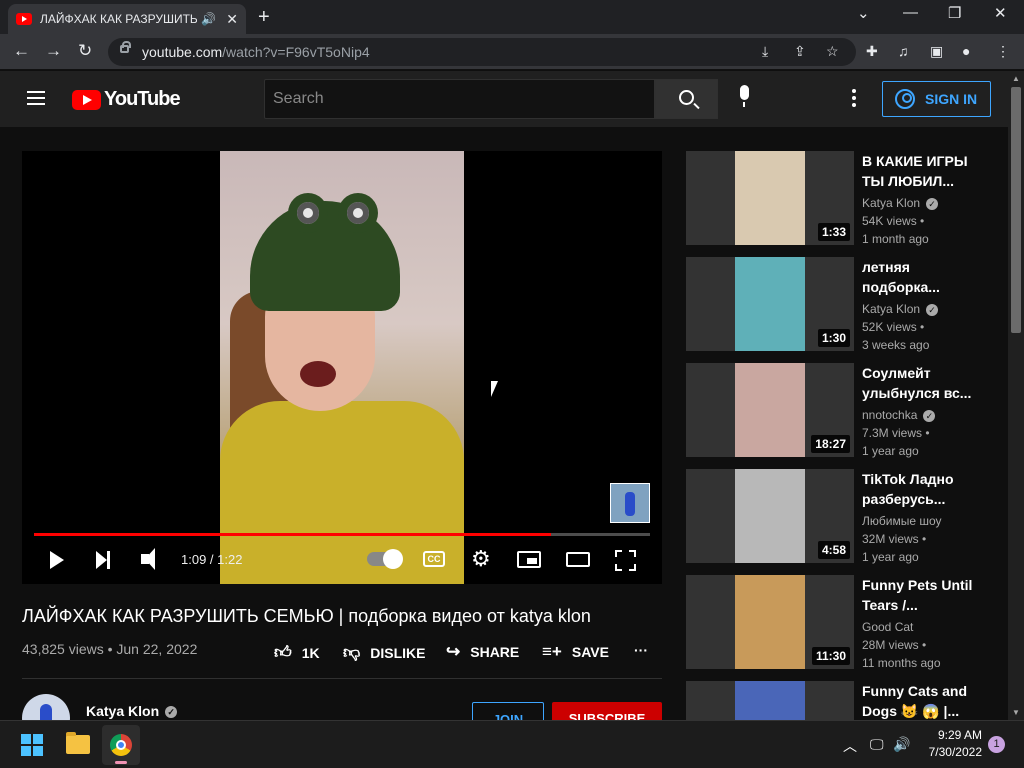  Describe the element at coordinates (1016, 395) in the screenshot. I see `page-scrollbar: ▲ ▼` at that location.